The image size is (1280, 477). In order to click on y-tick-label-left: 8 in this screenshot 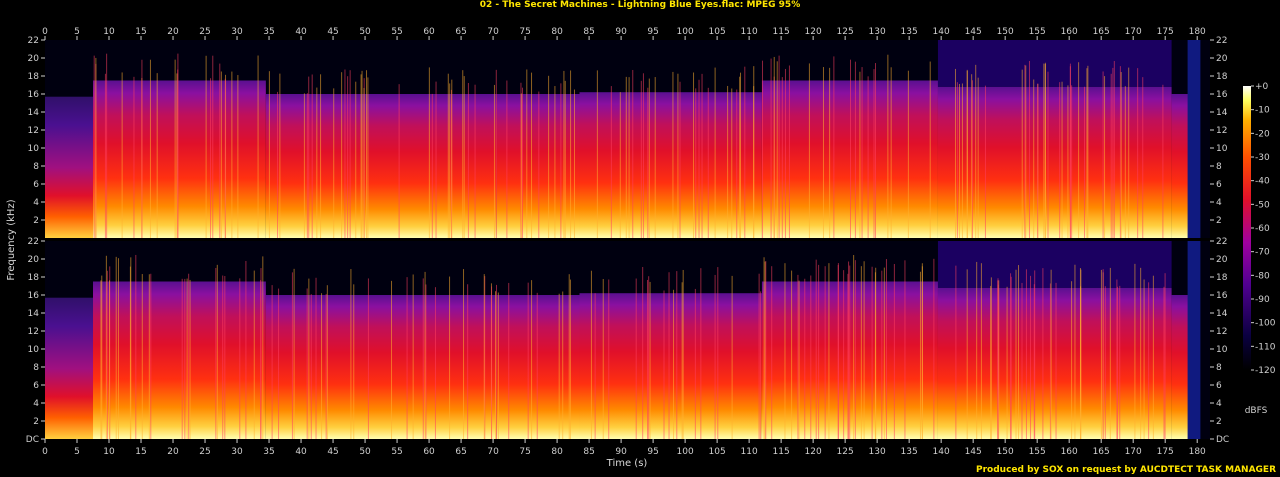, I will do `click(36, 167)`.